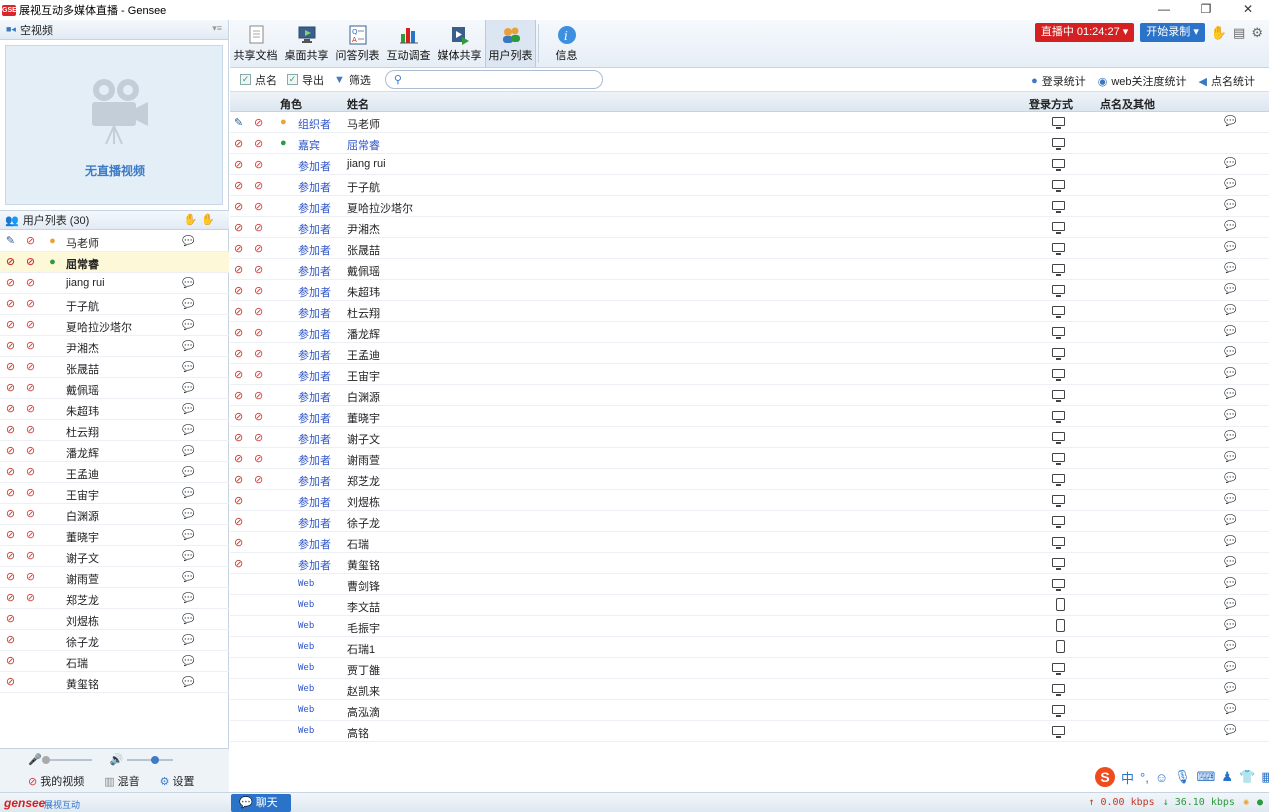 Image resolution: width=1269 pixels, height=812 pixels. Describe the element at coordinates (217, 28) in the screenshot. I see `panel-menu-icon: ▾≡` at that location.